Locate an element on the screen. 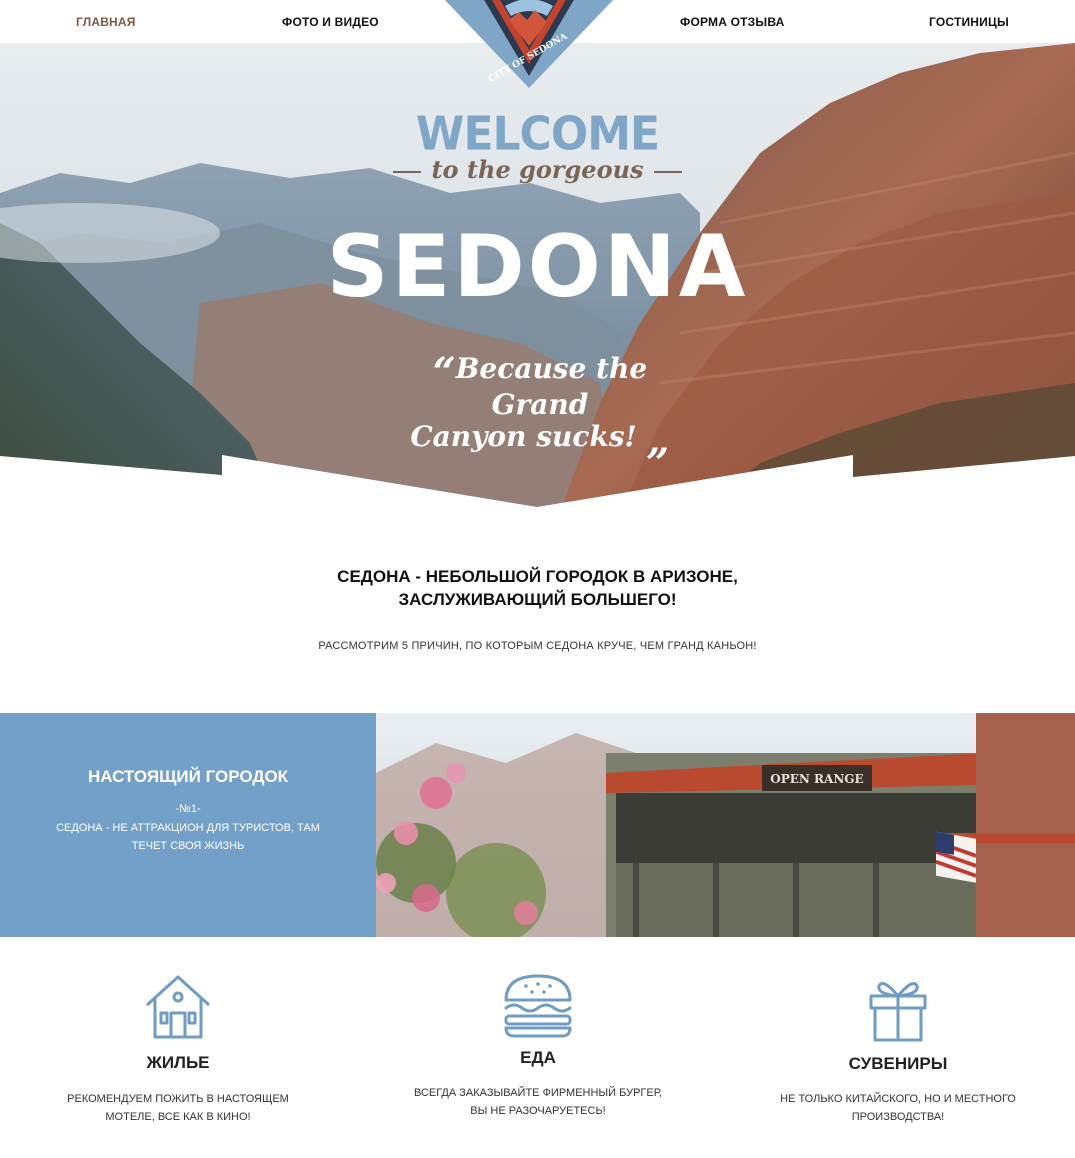  quote-open-mark: “ is located at coordinates (444, 372).